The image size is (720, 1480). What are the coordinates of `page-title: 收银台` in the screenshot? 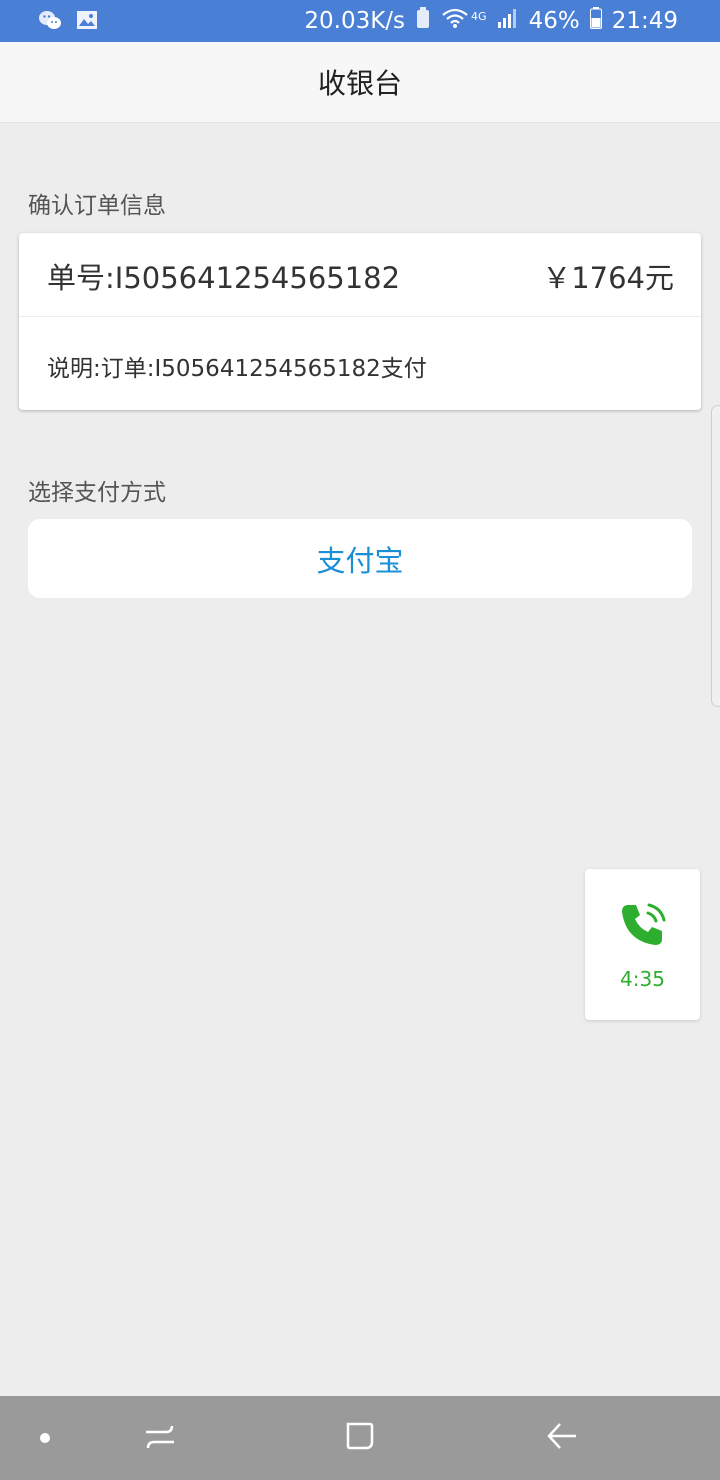 It's located at (359, 83).